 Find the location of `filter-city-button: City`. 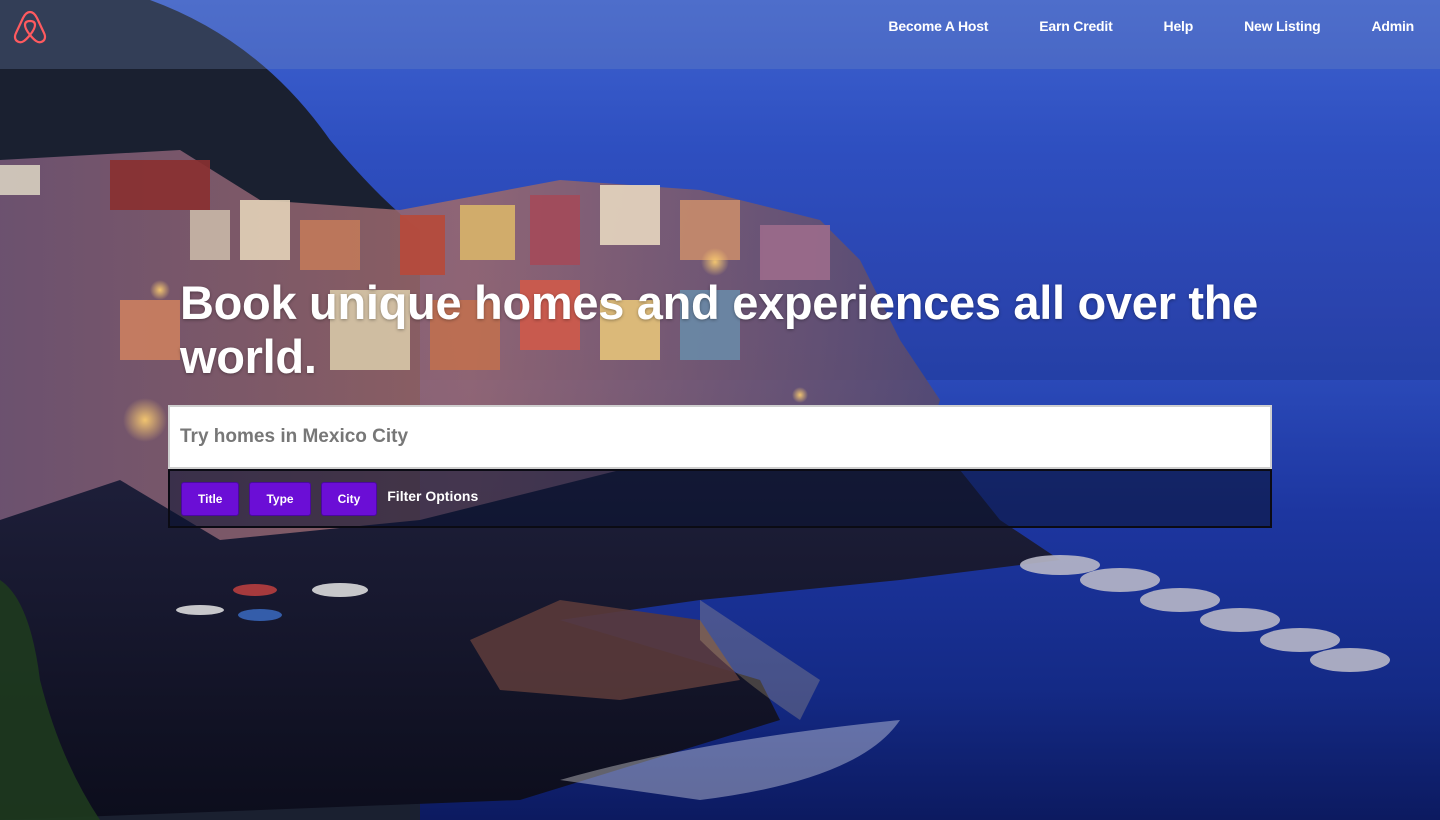

filter-city-button: City is located at coordinates (349, 498).